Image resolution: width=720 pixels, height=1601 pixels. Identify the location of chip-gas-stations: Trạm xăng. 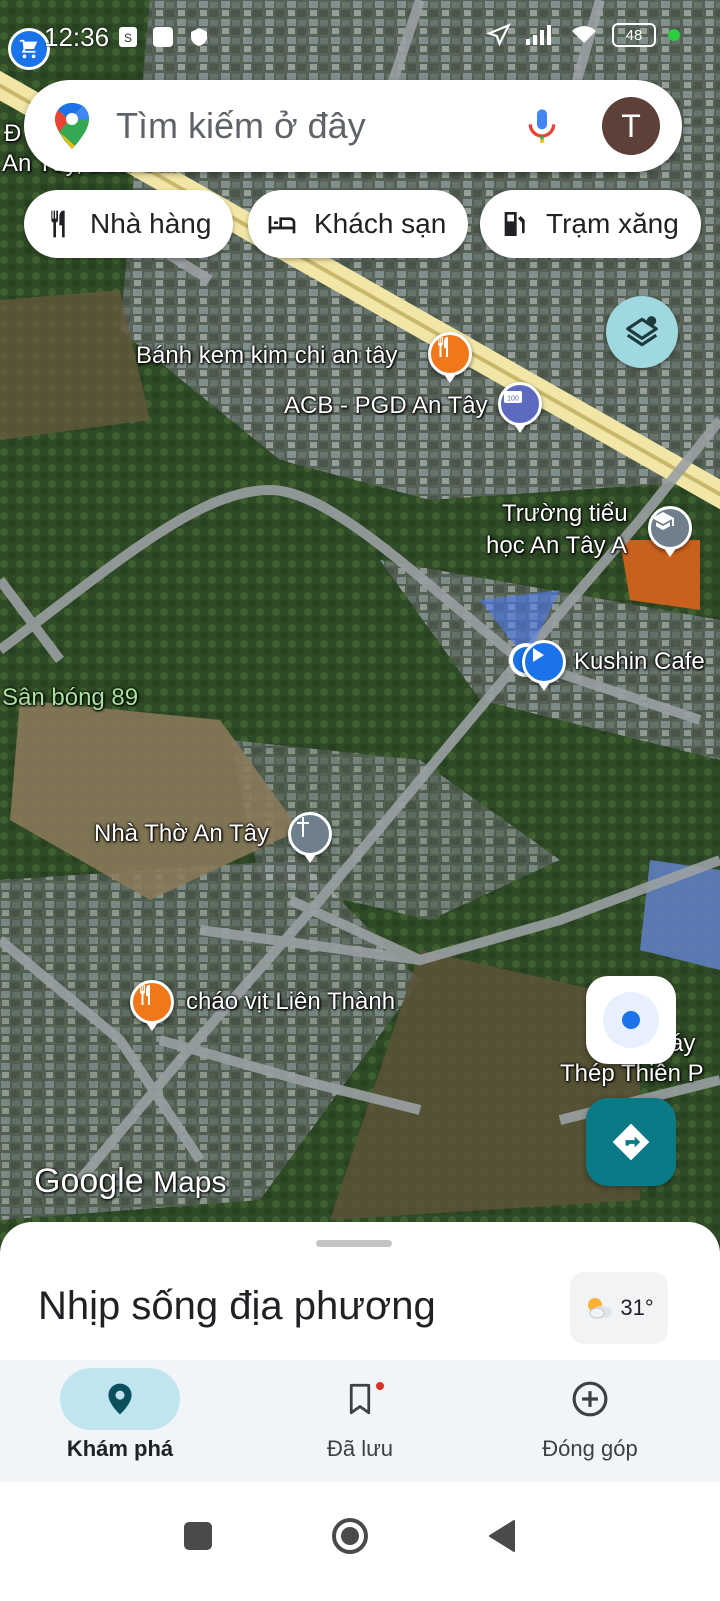
(590, 224).